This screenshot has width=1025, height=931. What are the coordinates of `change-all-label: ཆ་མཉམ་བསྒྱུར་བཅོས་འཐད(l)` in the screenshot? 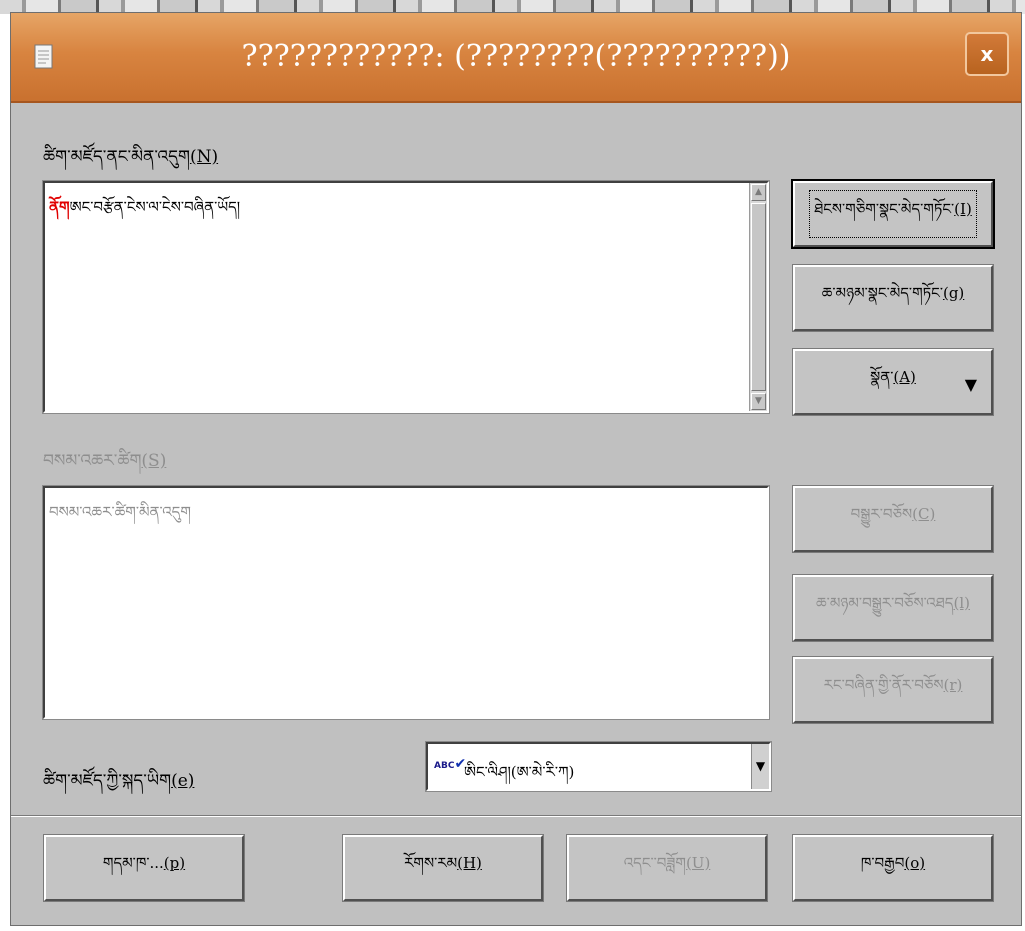 It's located at (893, 603).